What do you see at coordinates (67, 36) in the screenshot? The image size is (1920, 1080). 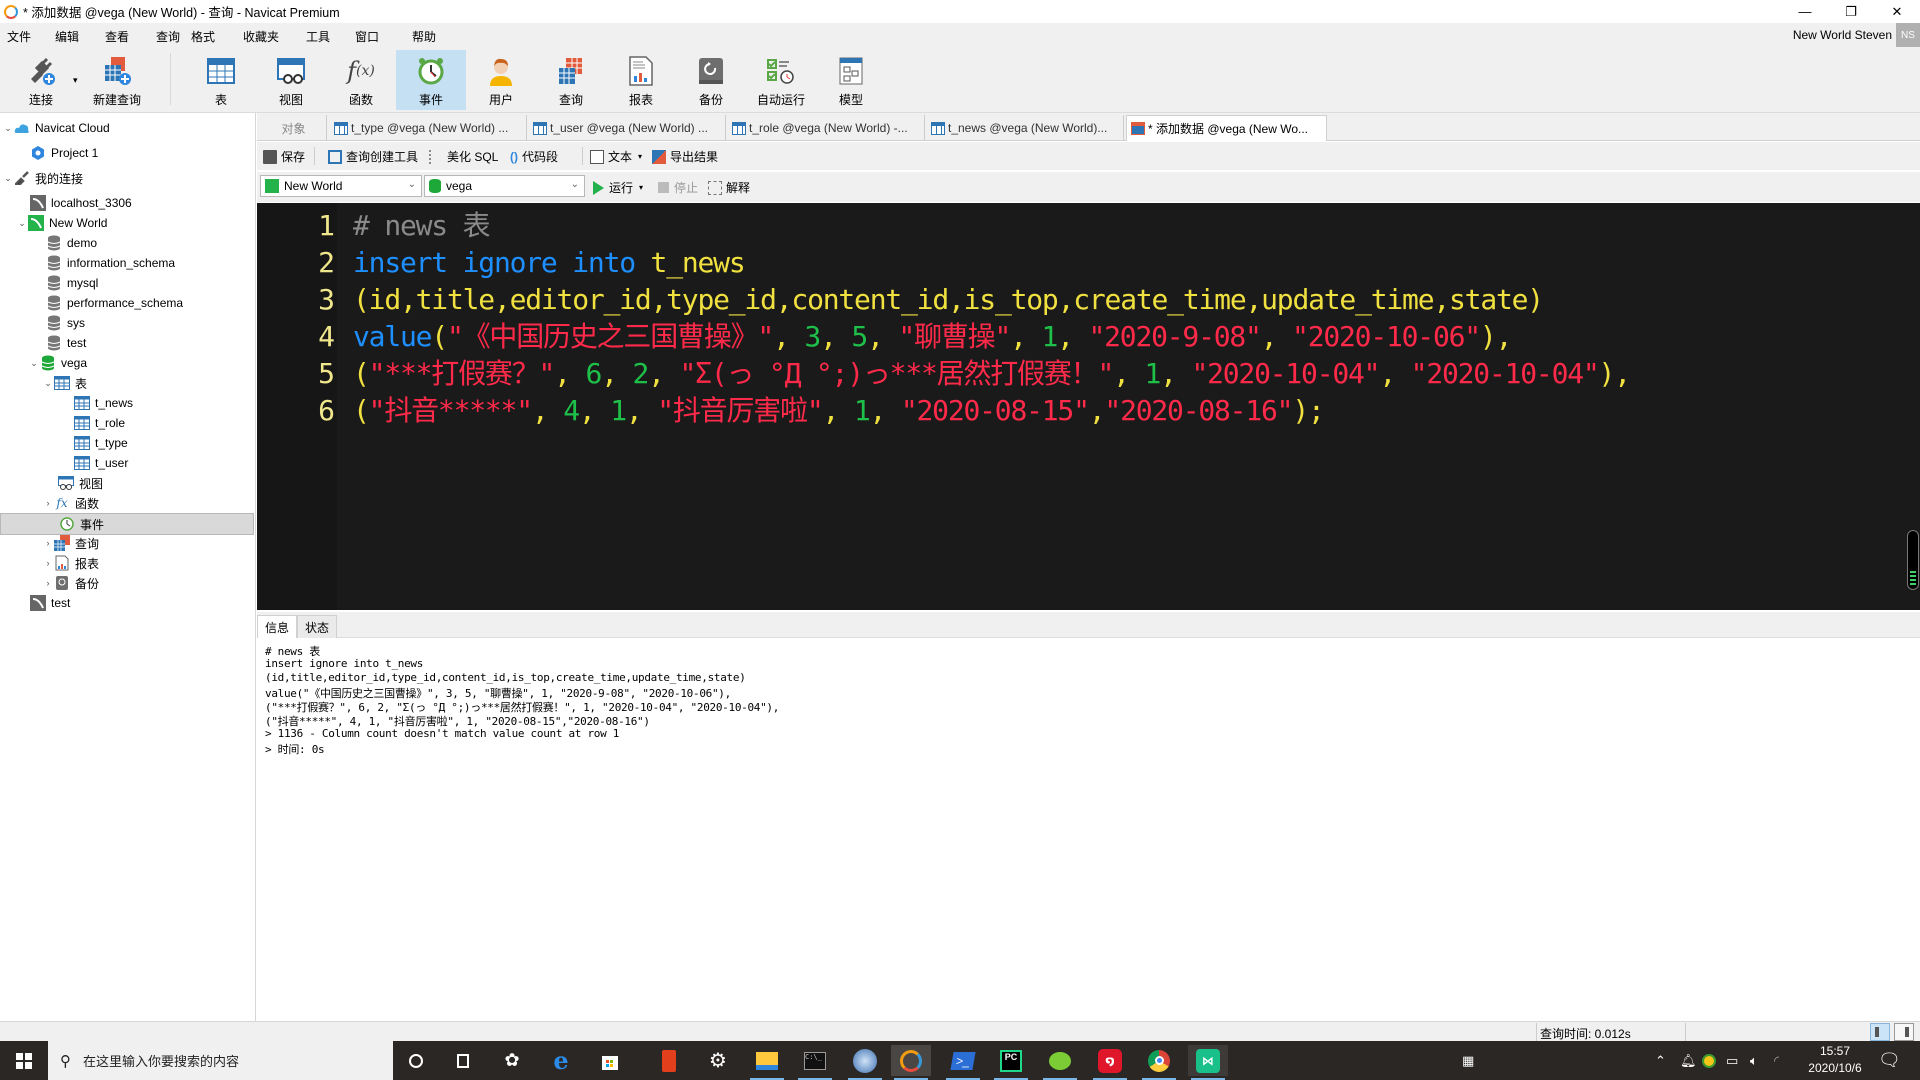 I see `menu-edit: 编辑` at bounding box center [67, 36].